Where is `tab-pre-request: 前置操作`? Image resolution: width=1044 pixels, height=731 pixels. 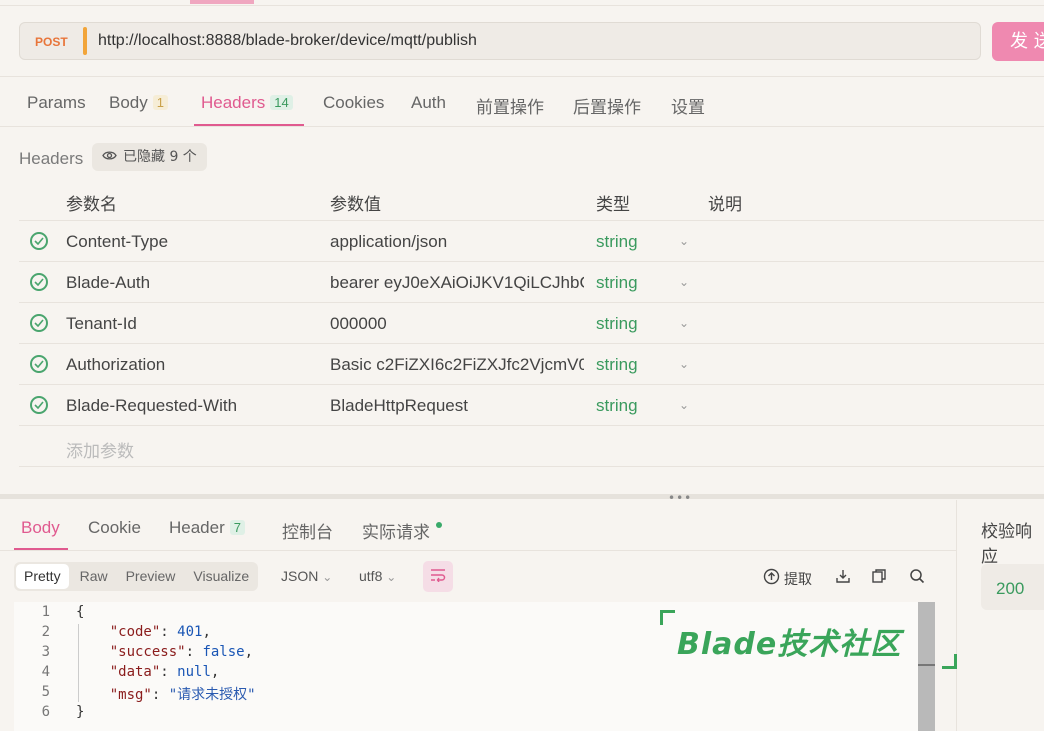 tab-pre-request: 前置操作 is located at coordinates (510, 105).